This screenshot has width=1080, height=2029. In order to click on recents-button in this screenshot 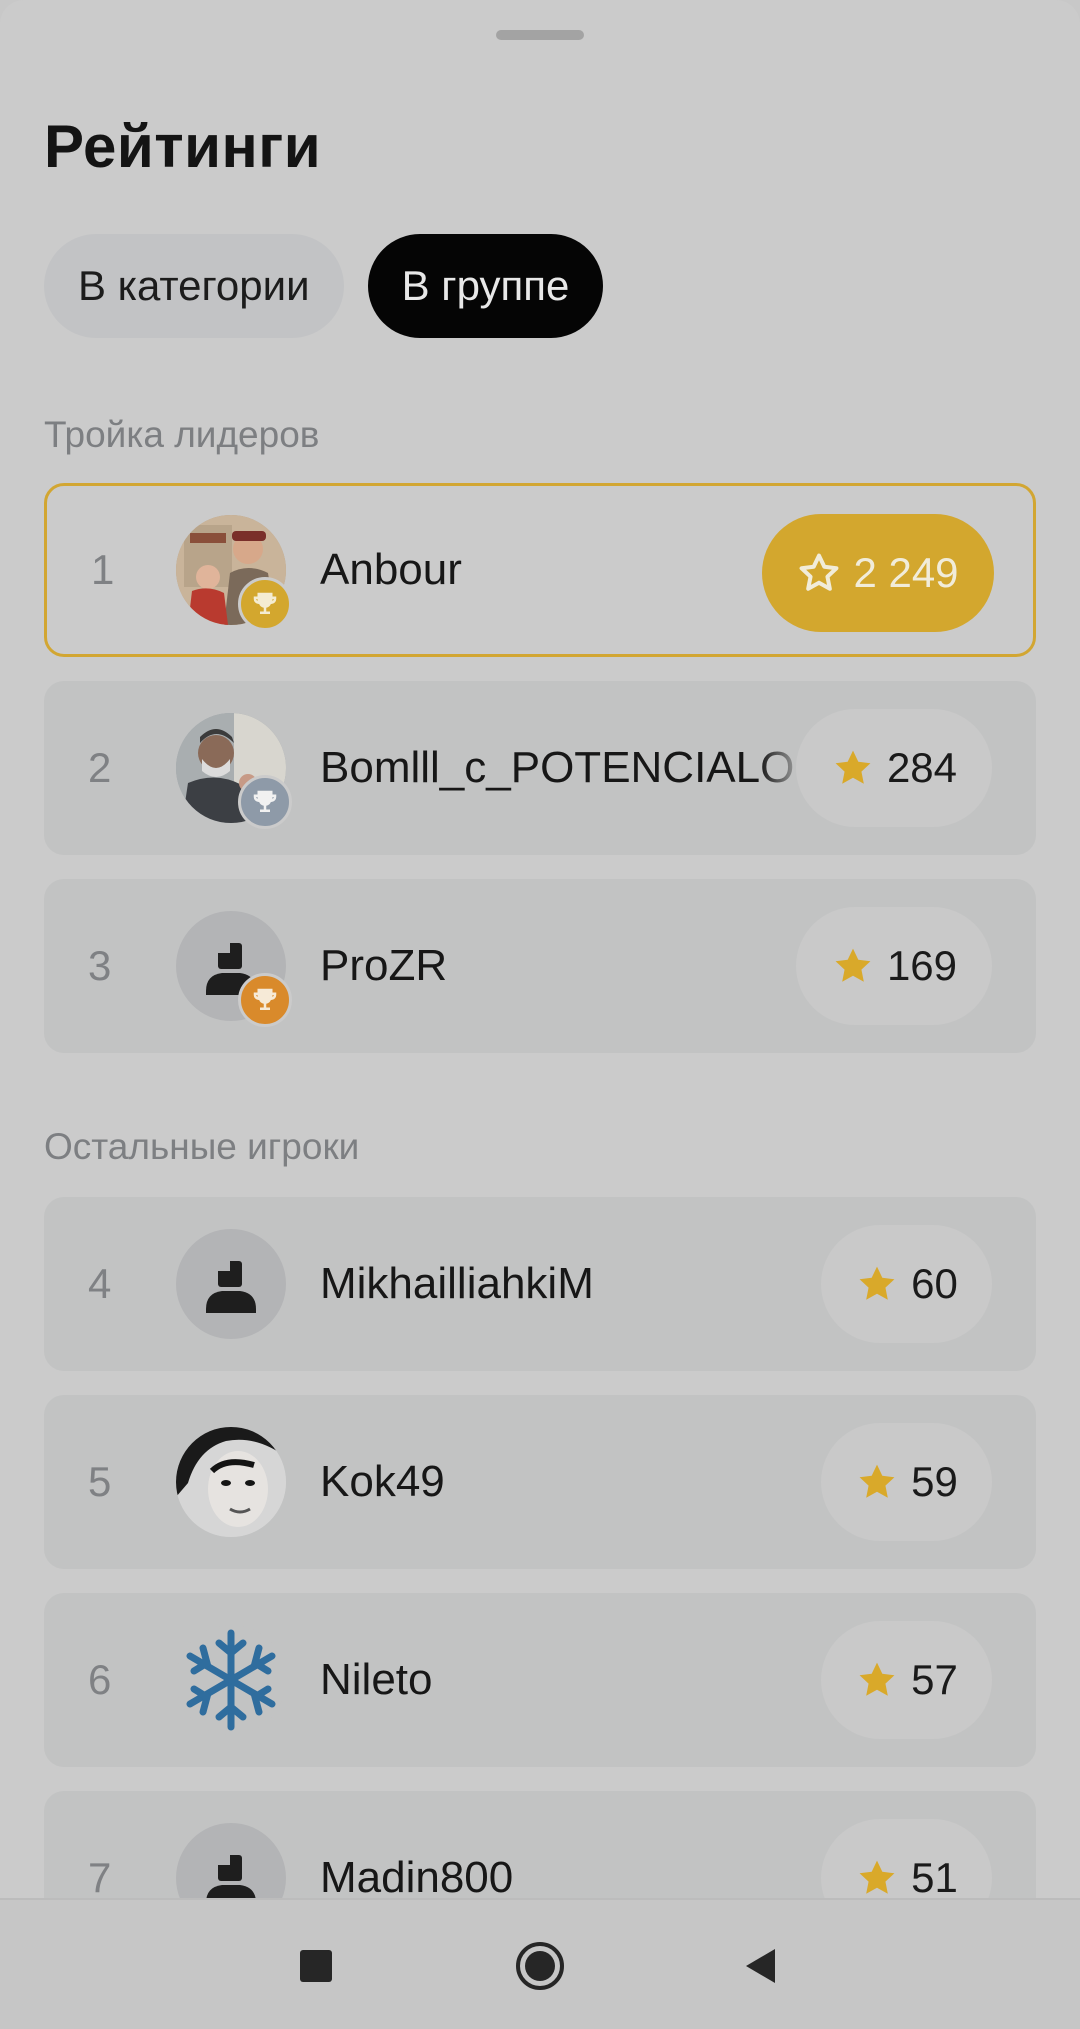, I will do `click(316, 1964)`.